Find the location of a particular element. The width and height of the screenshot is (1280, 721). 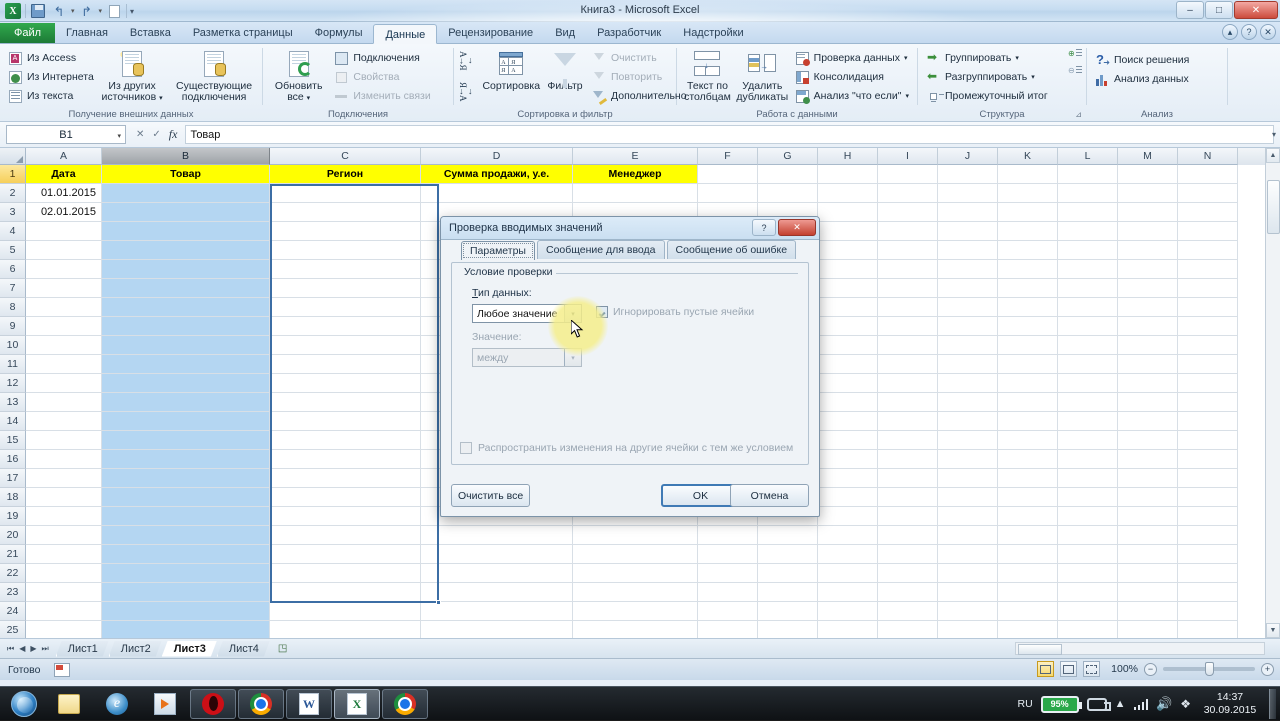

cell-k22 is located at coordinates (1028, 573).